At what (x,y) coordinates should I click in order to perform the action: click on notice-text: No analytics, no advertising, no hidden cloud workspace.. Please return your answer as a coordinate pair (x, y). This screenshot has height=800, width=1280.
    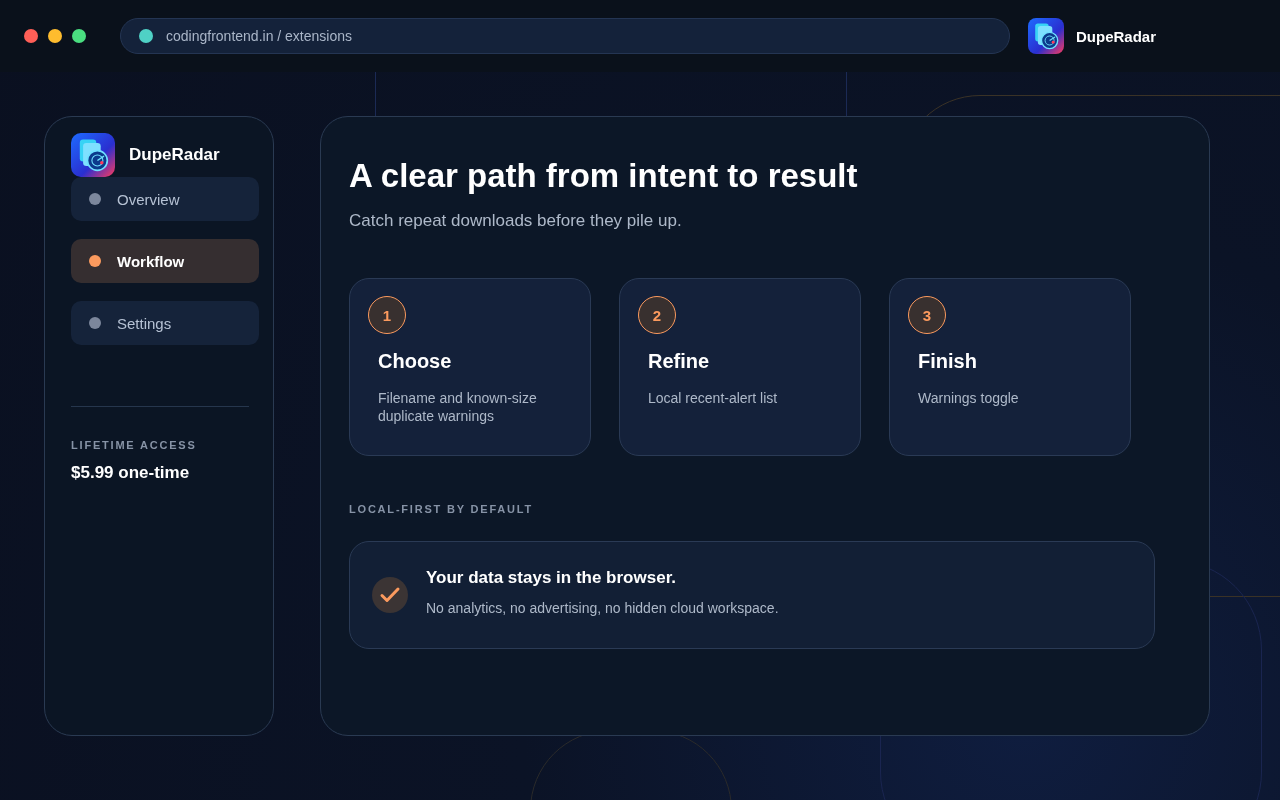
    Looking at the image, I should click on (602, 608).